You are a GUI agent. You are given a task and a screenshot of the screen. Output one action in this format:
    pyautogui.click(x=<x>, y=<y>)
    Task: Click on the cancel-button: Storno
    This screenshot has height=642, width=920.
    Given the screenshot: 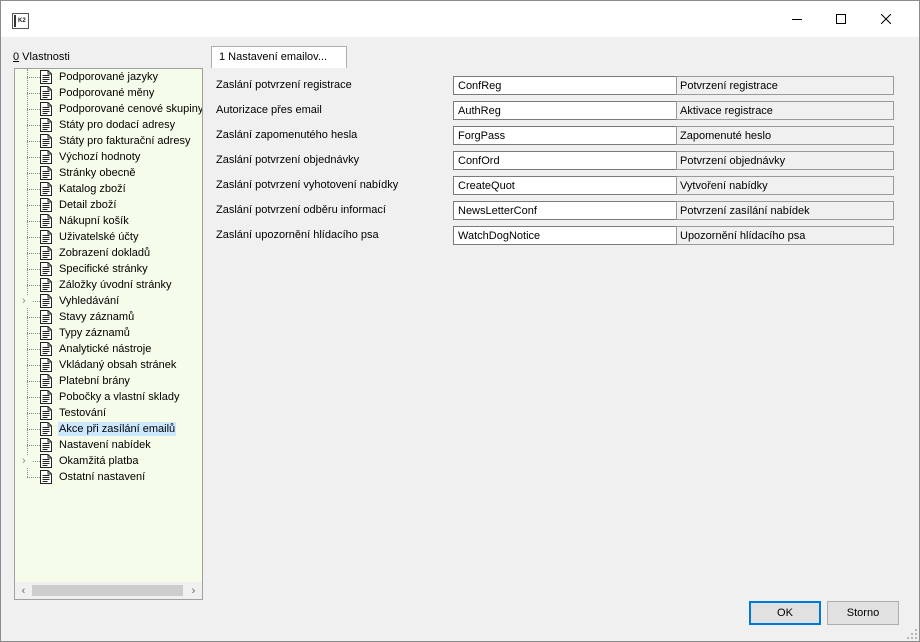 What is the action you would take?
    pyautogui.click(x=863, y=613)
    